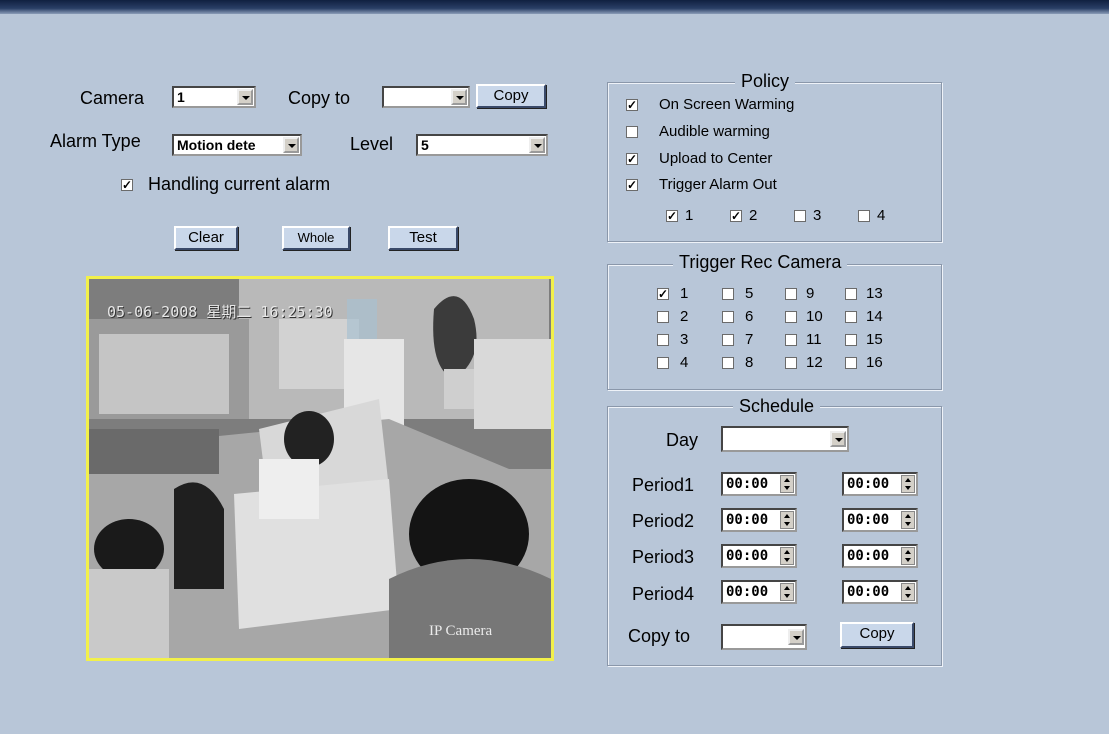  Describe the element at coordinates (874, 316) in the screenshot. I see `rec-camera-label-14: 14` at that location.